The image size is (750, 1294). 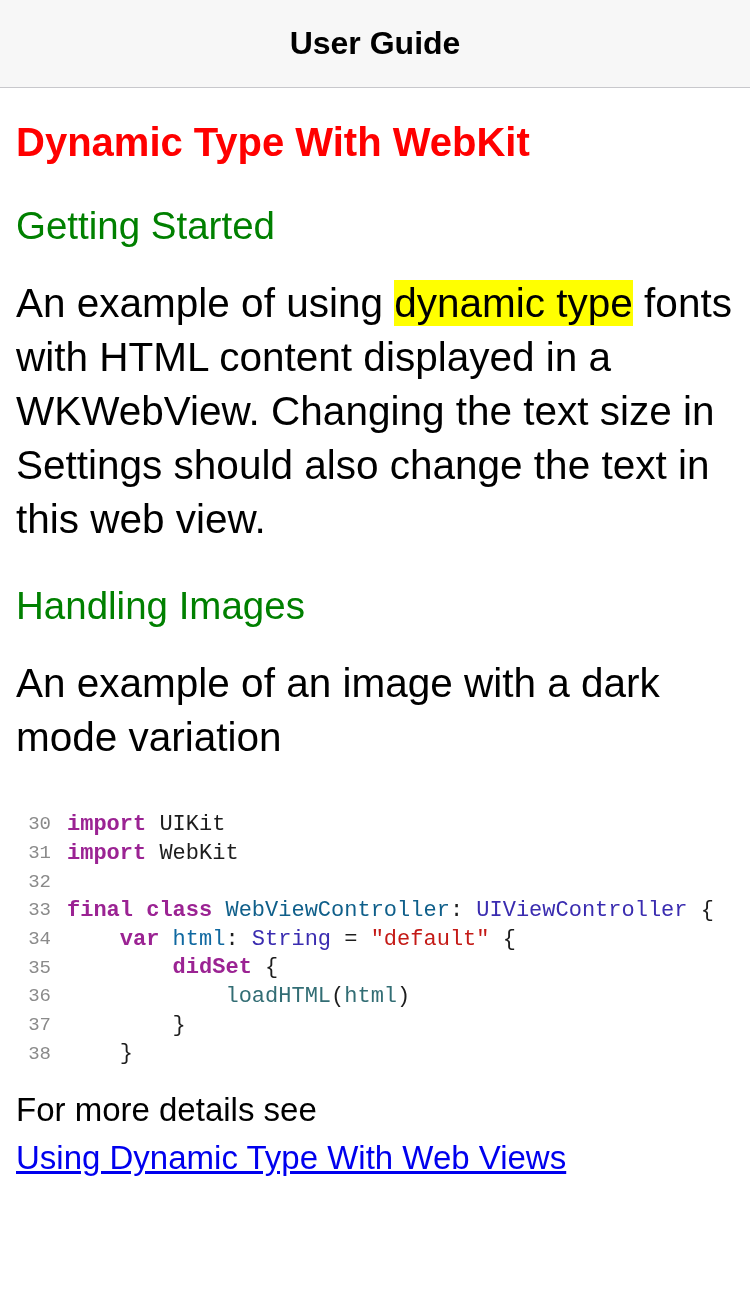 What do you see at coordinates (39, 996) in the screenshot?
I see `line-number: 36` at bounding box center [39, 996].